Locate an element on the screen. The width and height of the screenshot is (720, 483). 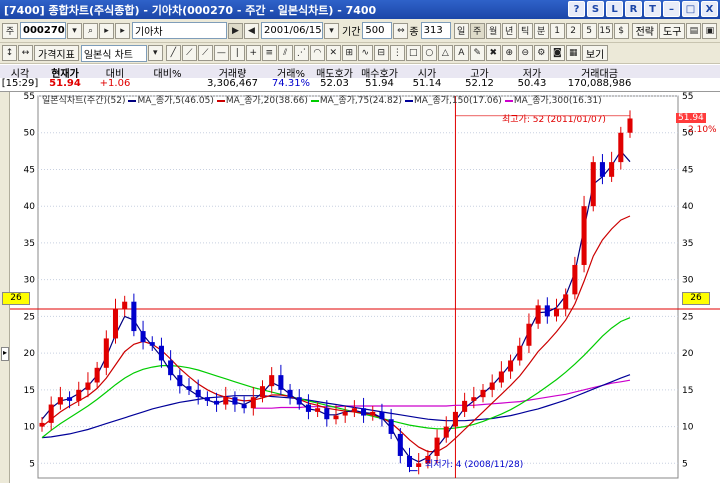
chart-type-select: 일본식 차트 is located at coordinates (113, 53).